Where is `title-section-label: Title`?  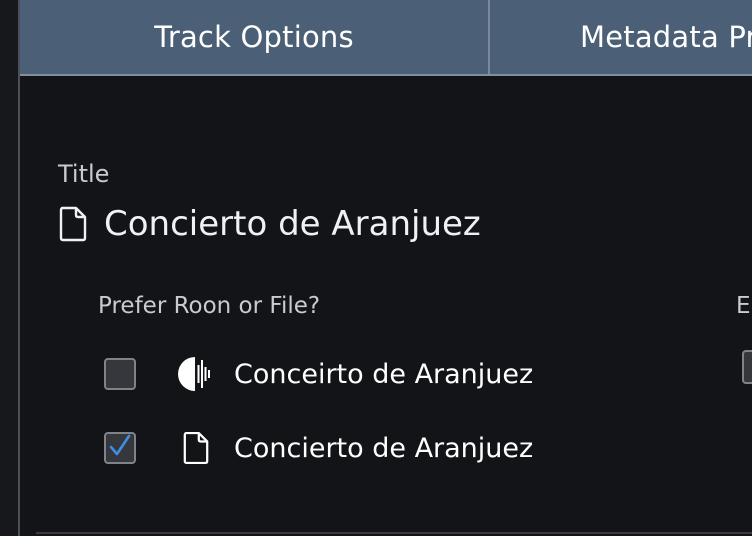
title-section-label: Title is located at coordinates (84, 174).